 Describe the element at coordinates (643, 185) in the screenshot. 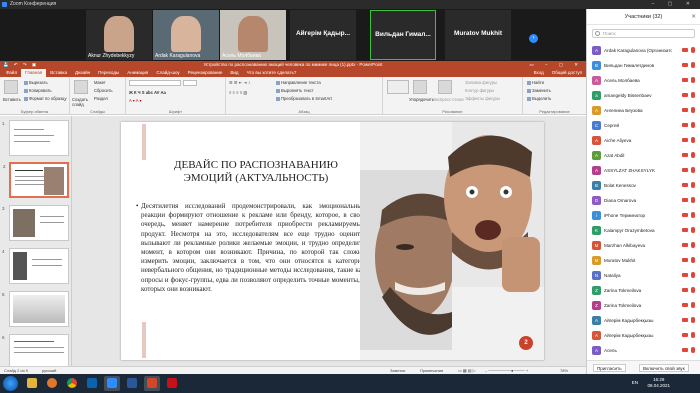

I see `participant-row: B Bolat Kenessov` at that location.